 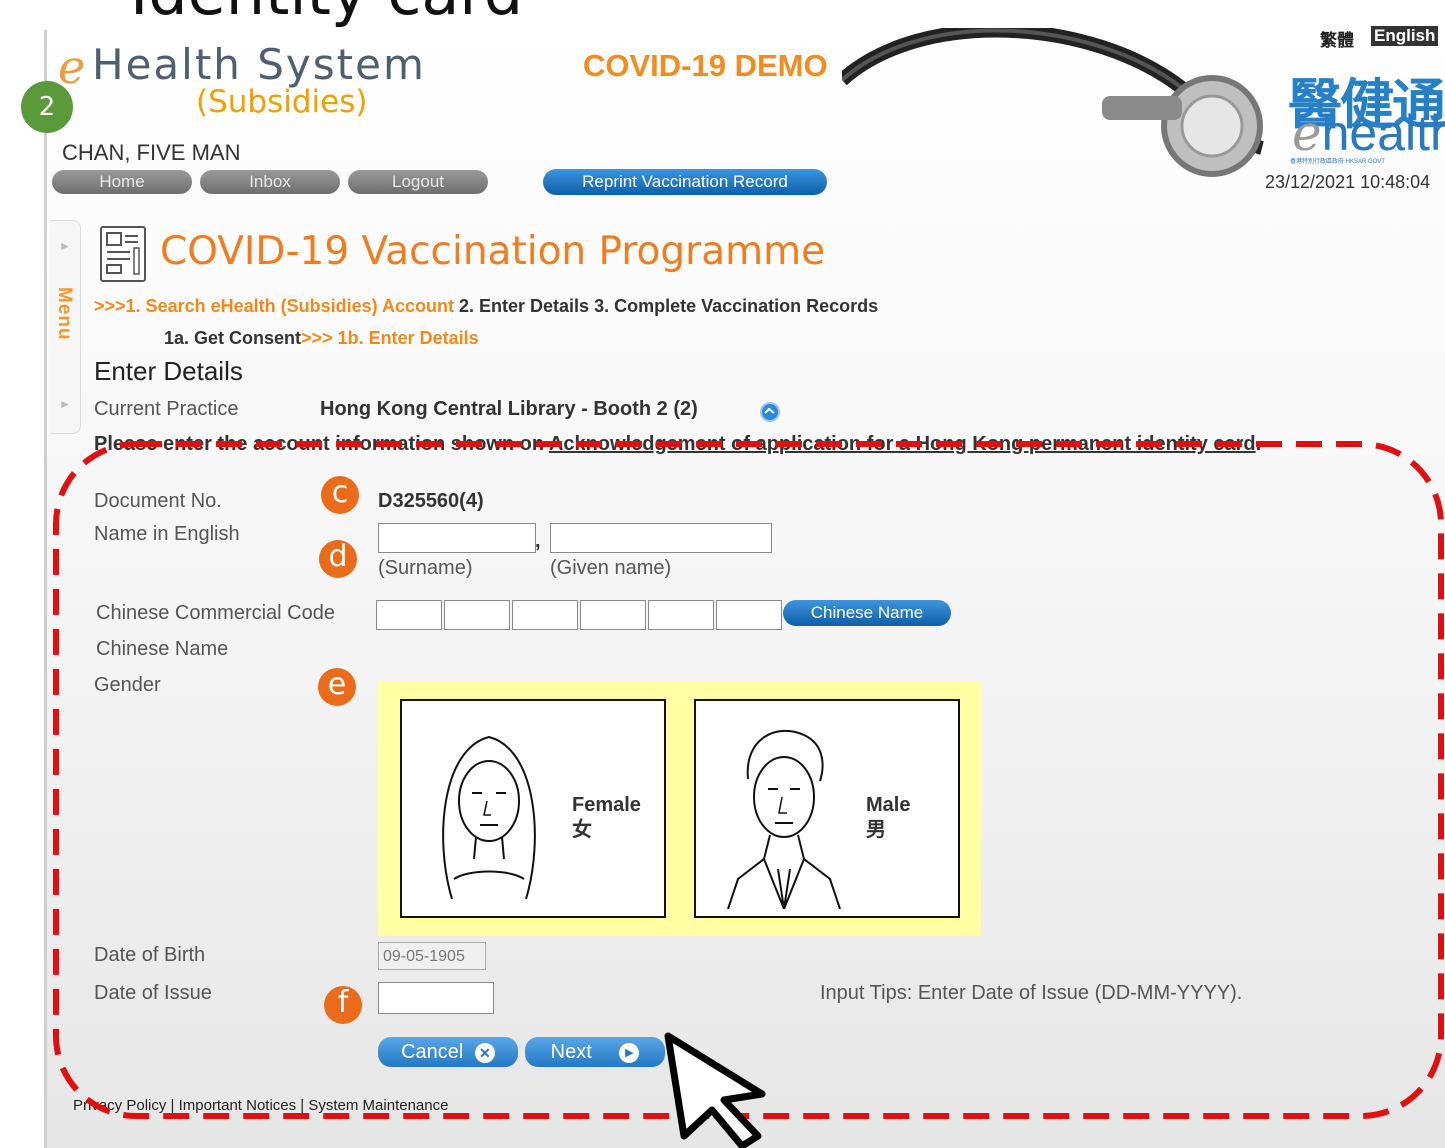 What do you see at coordinates (168, 371) in the screenshot?
I see `section-heading: Enter Details` at bounding box center [168, 371].